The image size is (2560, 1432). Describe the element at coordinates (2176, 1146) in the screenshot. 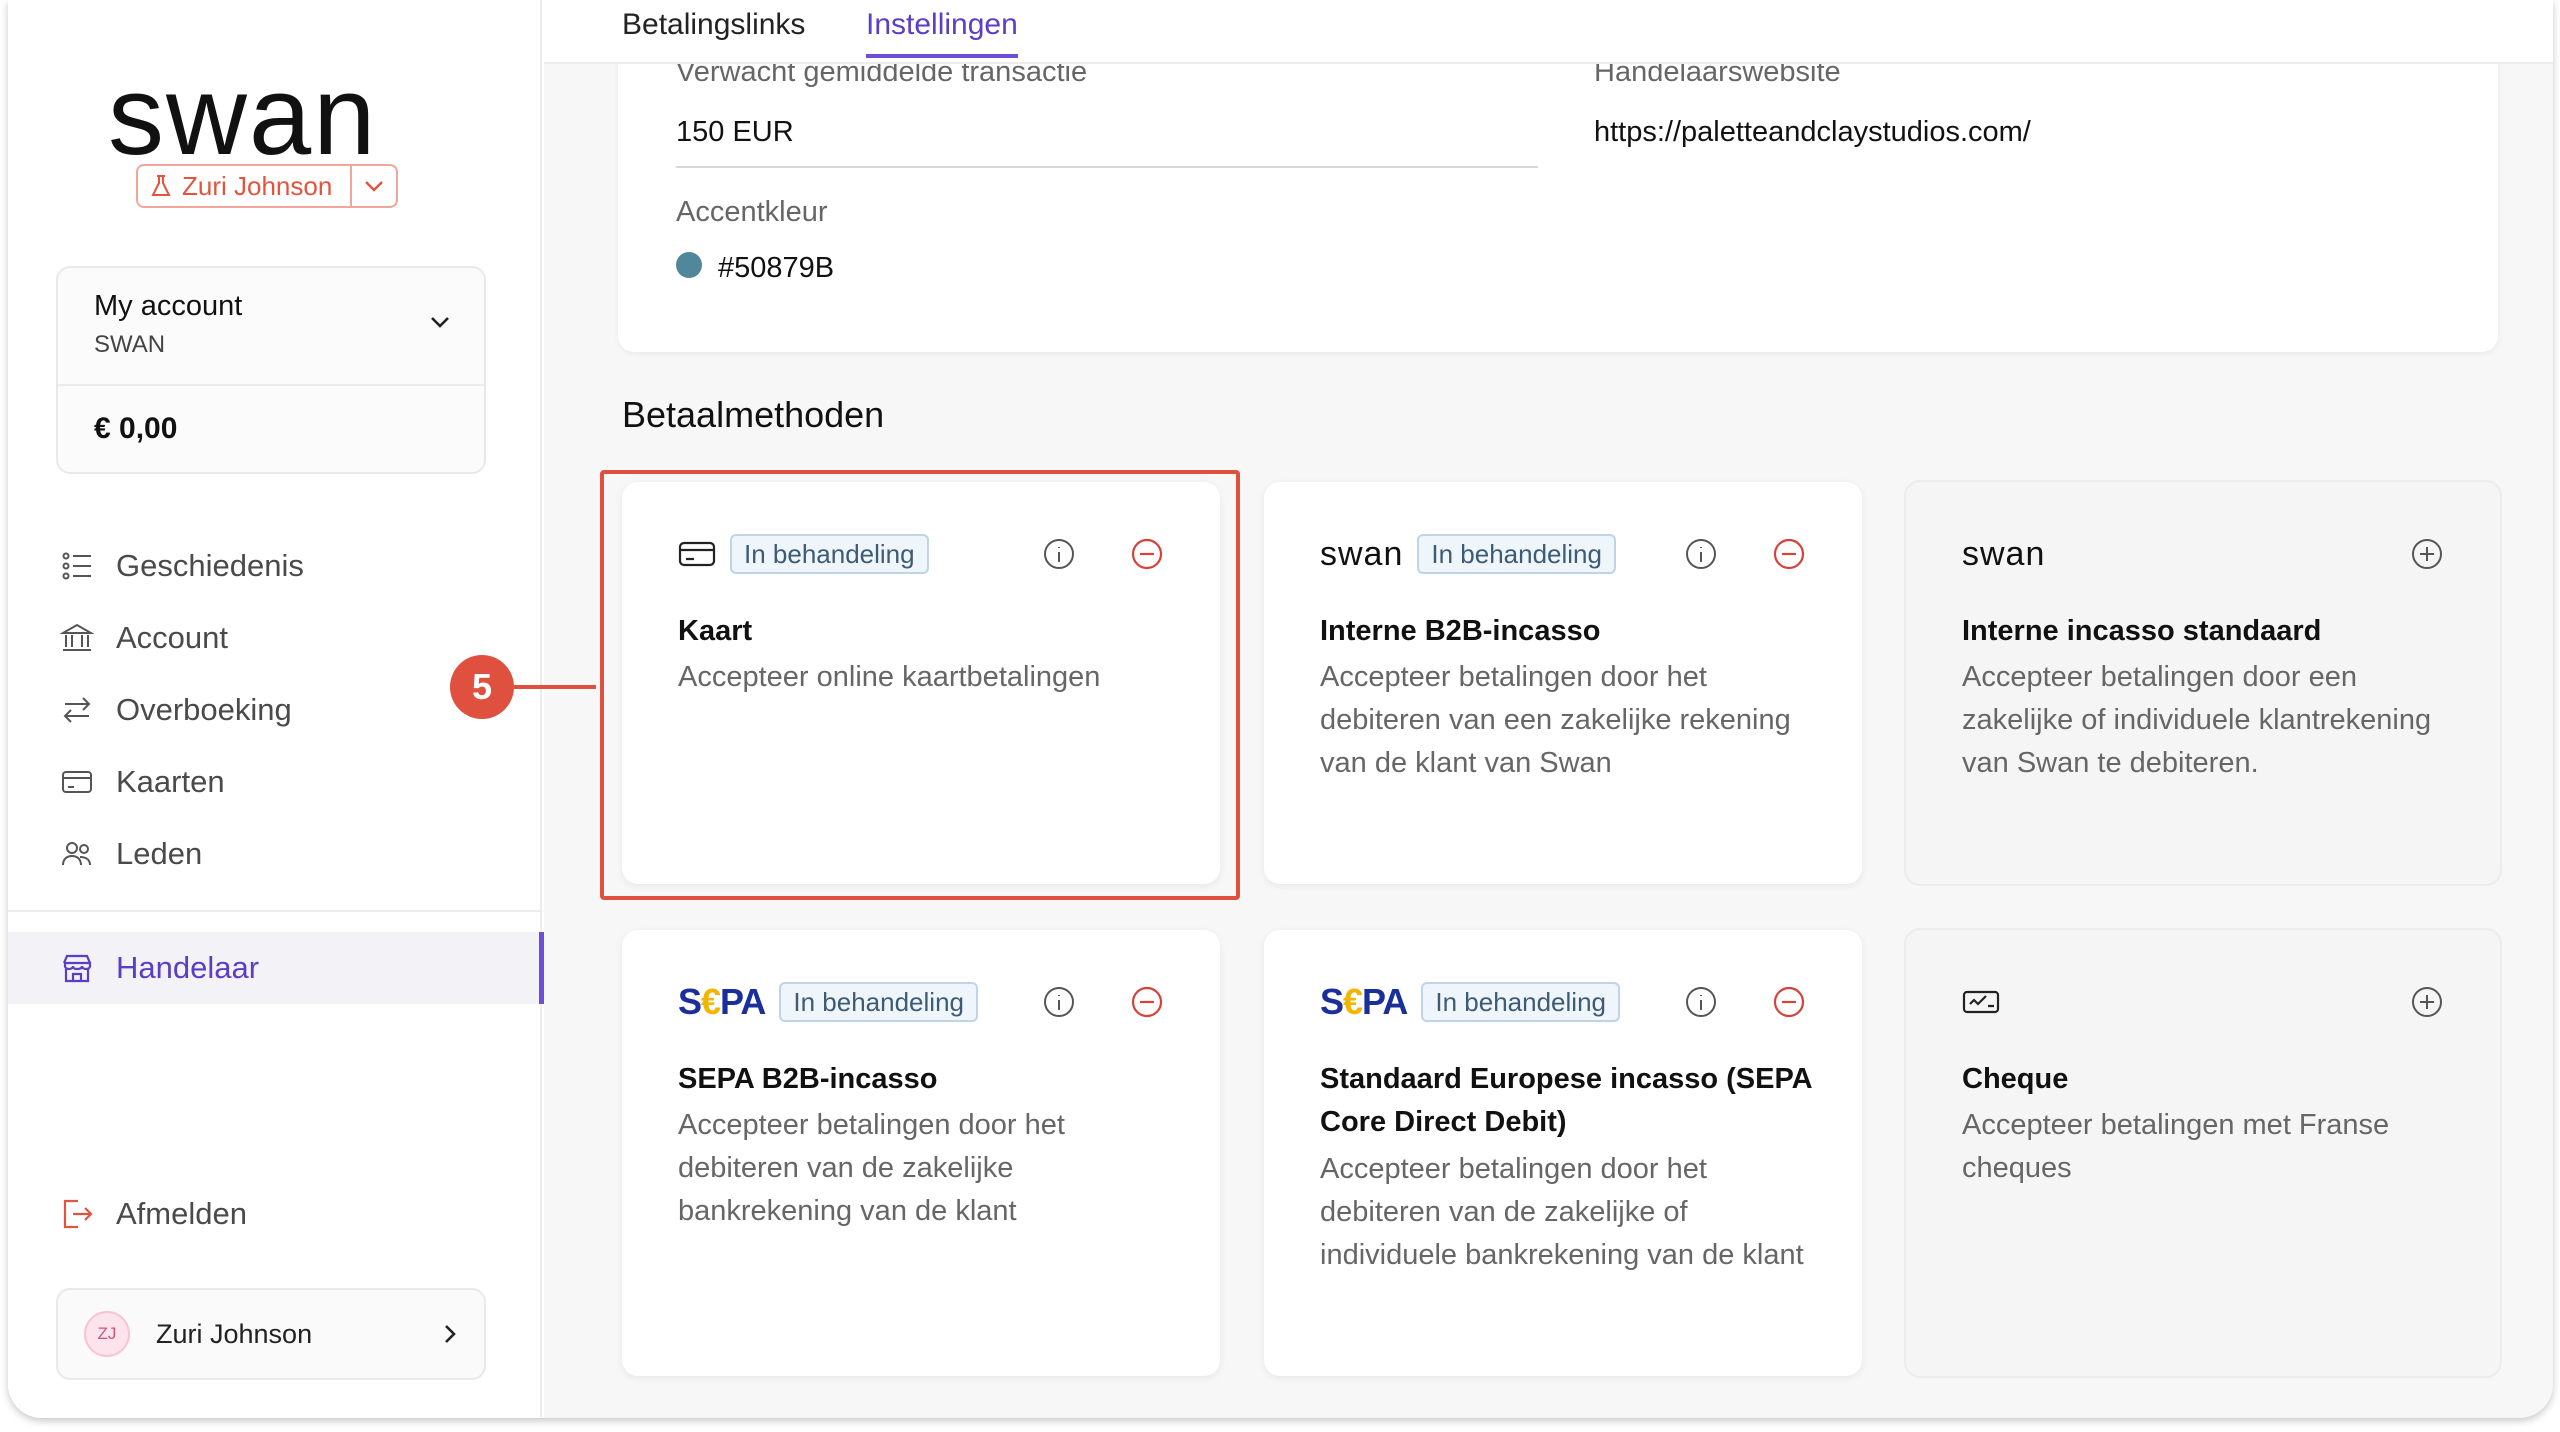

I see `payment-method-description: Accepteer betalingen met Franse cheques` at that location.